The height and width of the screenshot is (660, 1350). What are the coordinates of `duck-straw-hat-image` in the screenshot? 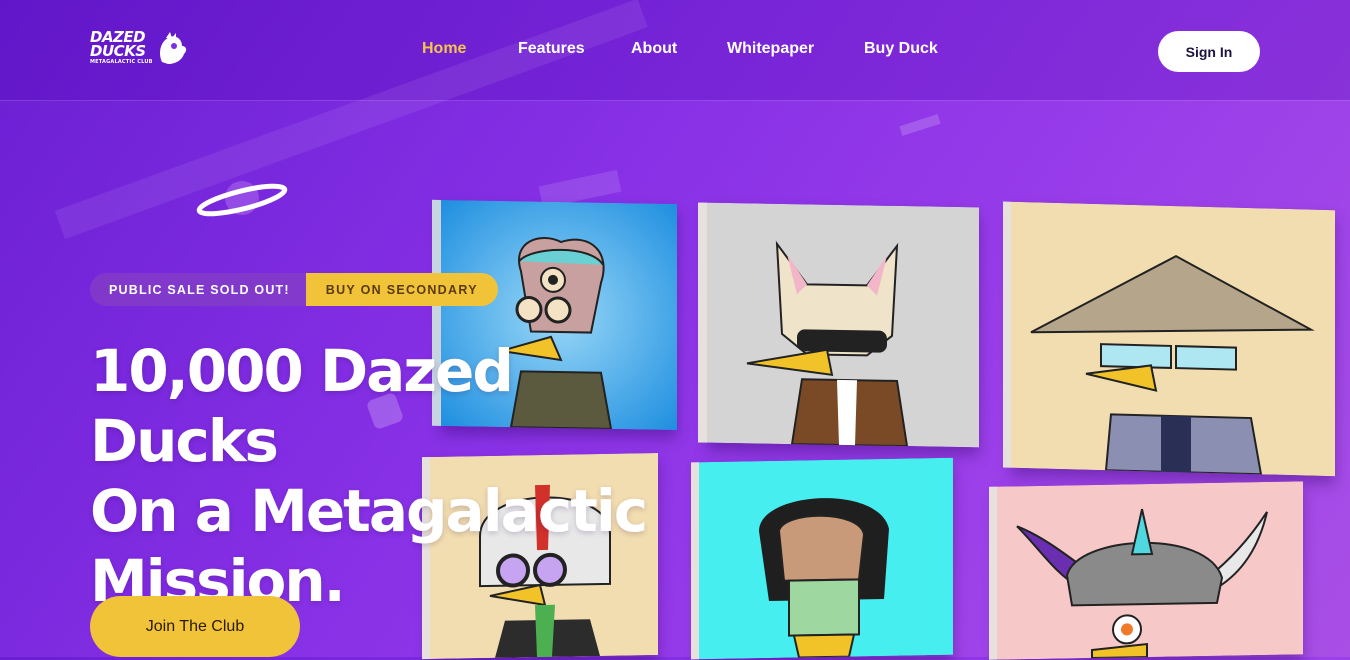 It's located at (1173, 339).